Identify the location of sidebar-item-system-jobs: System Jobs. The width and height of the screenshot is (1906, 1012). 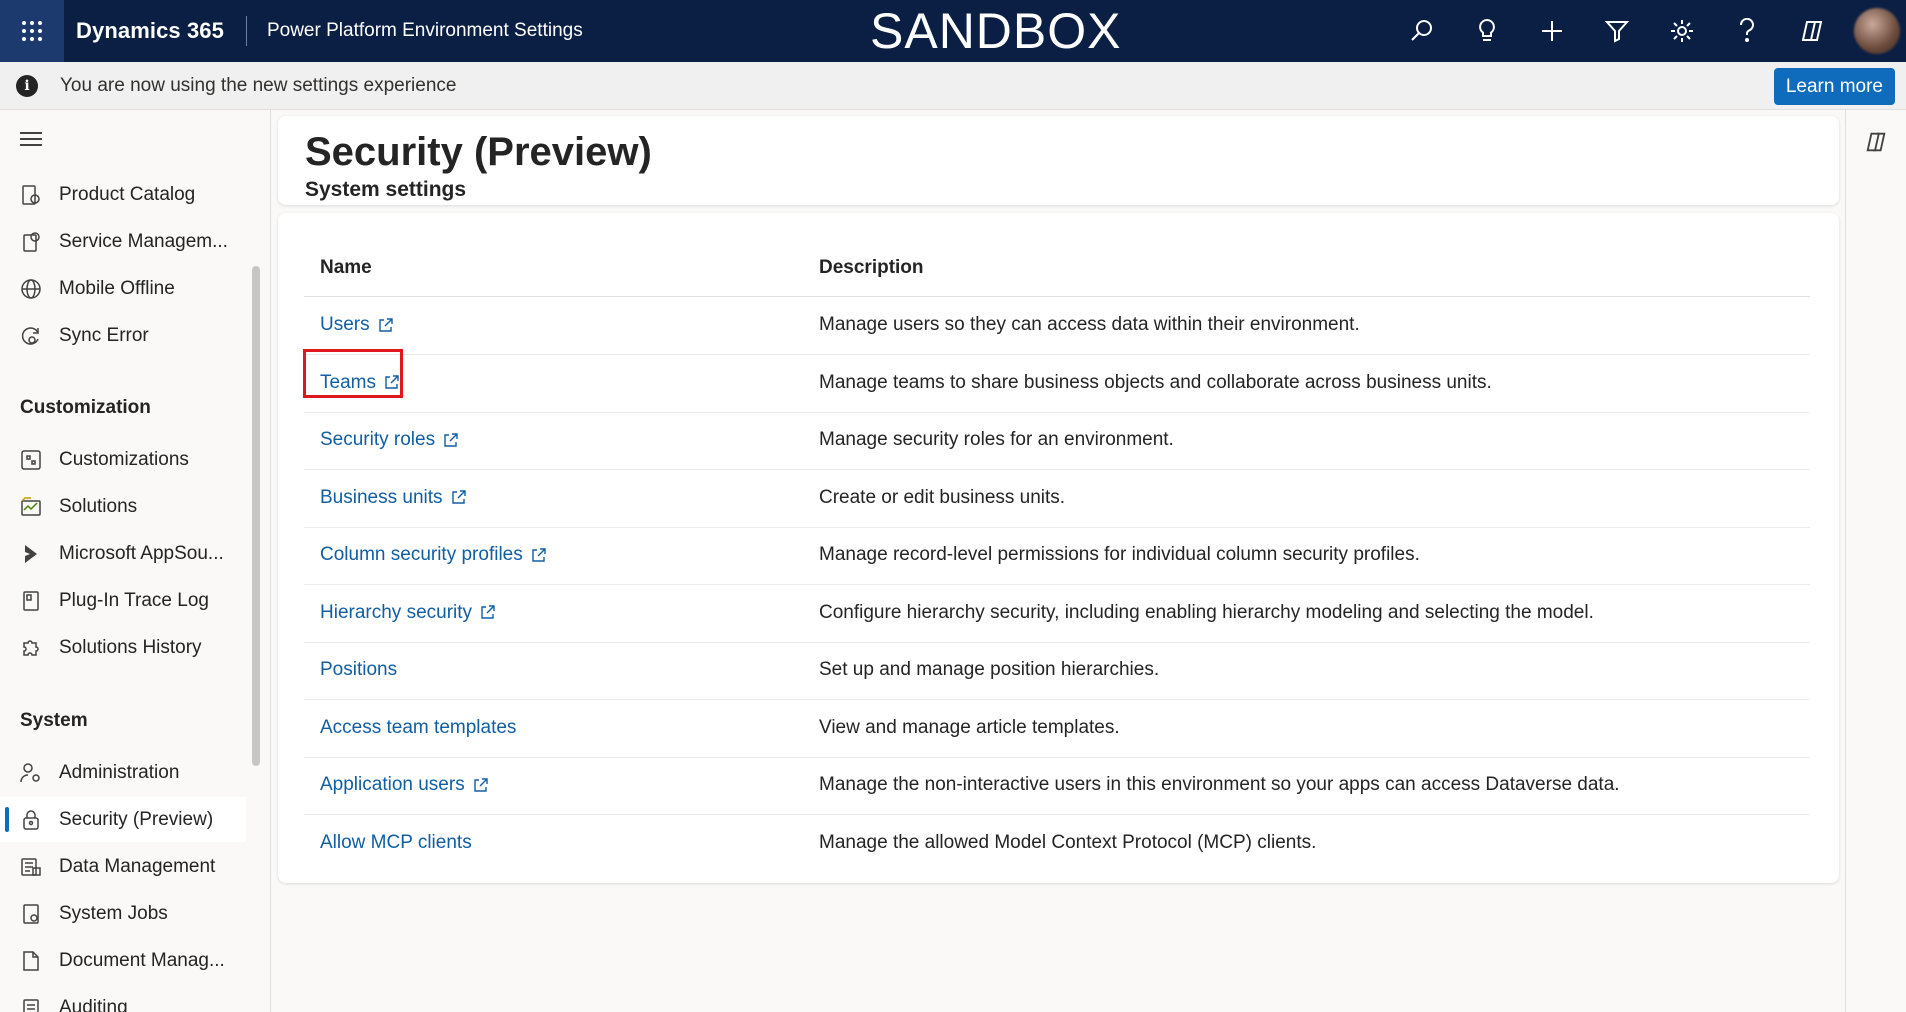
(123, 913).